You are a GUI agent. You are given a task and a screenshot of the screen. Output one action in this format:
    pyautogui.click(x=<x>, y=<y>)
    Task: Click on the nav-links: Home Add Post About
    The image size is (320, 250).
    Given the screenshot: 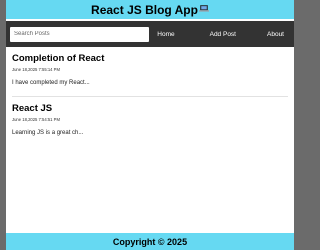 What is the action you would take?
    pyautogui.click(x=223, y=34)
    